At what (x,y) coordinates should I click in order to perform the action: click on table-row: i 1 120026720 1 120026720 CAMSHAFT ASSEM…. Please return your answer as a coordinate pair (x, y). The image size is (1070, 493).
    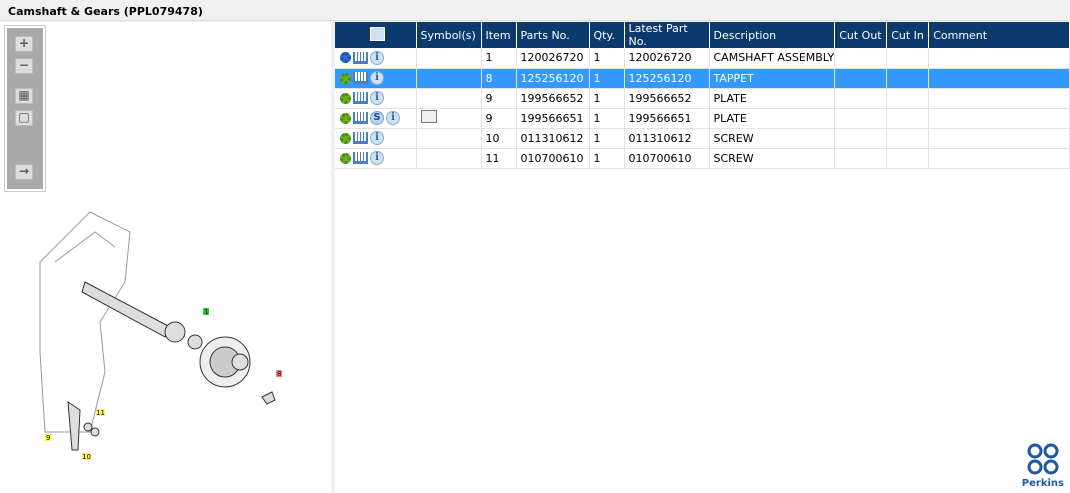
    Looking at the image, I should click on (702, 58).